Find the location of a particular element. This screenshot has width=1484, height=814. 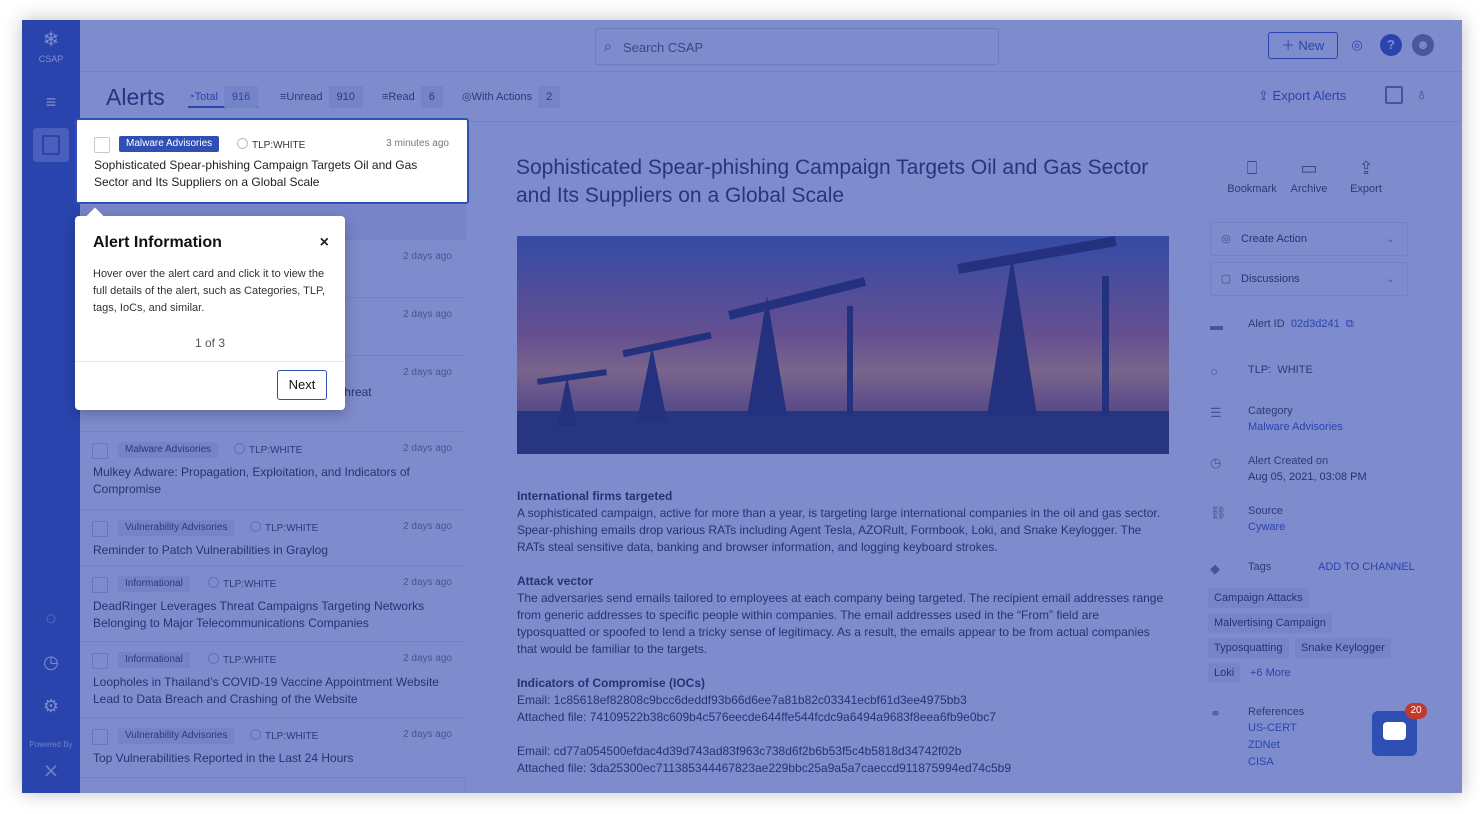

archive-button: ▭ Archive is located at coordinates (1309, 176).